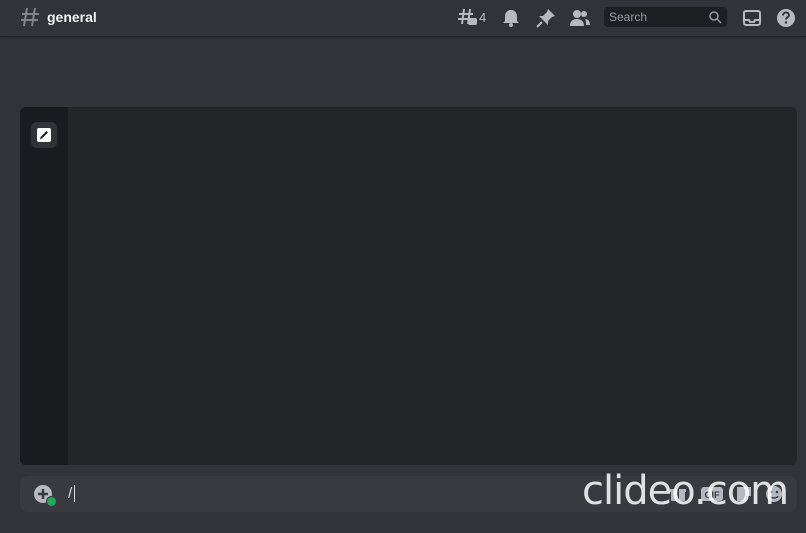 This screenshot has height=533, width=806. Describe the element at coordinates (628, 17) in the screenshot. I see `search-placeholder: Search` at that location.